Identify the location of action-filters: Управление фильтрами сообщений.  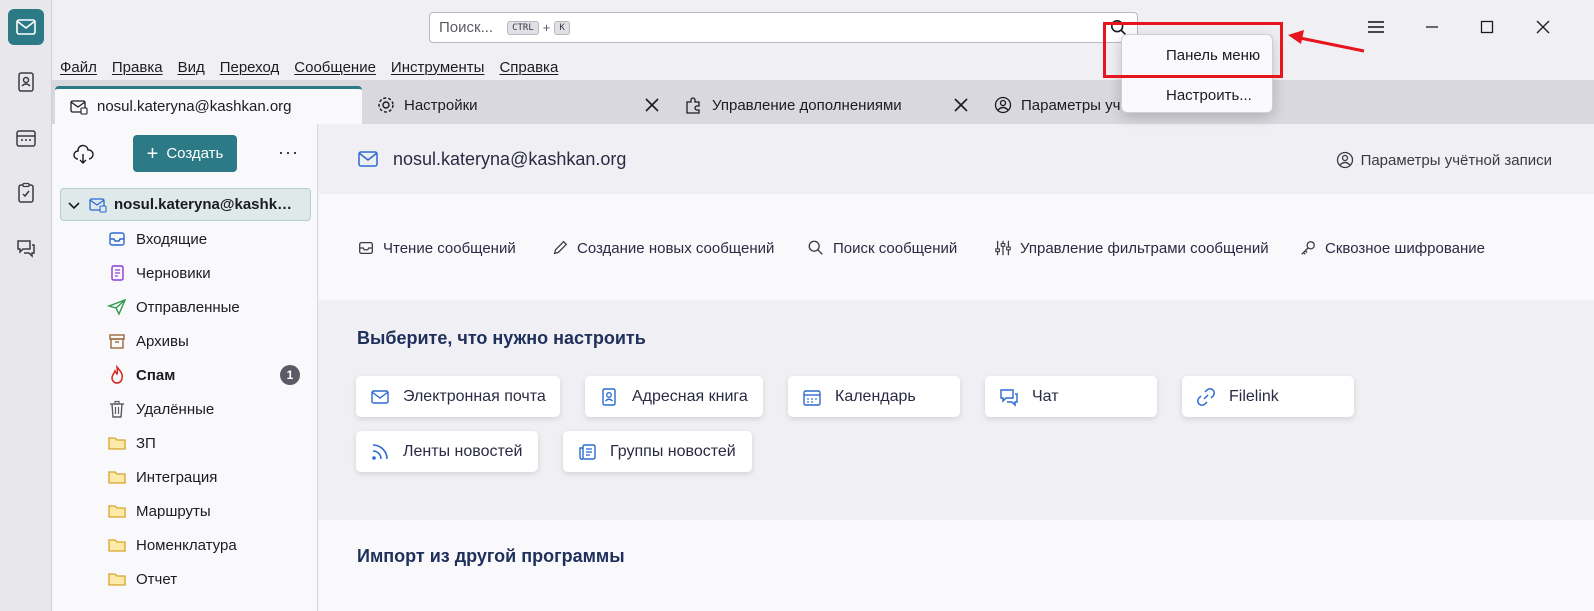
(1131, 248).